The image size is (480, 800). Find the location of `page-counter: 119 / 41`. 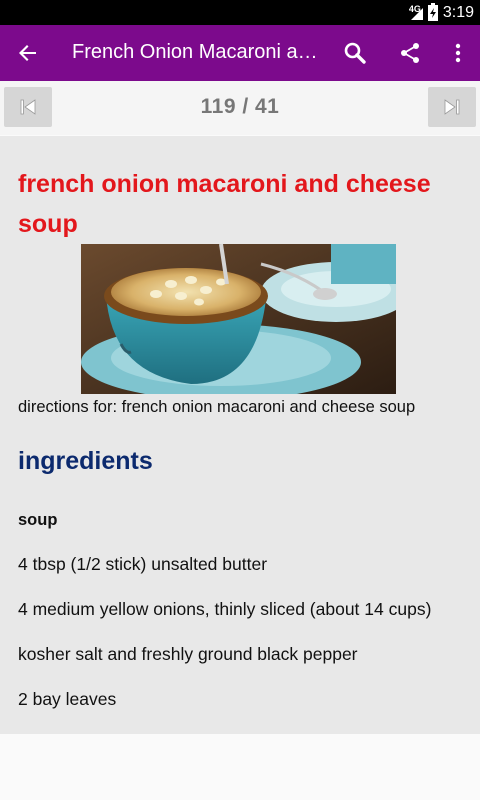

page-counter: 119 / 41 is located at coordinates (240, 106).